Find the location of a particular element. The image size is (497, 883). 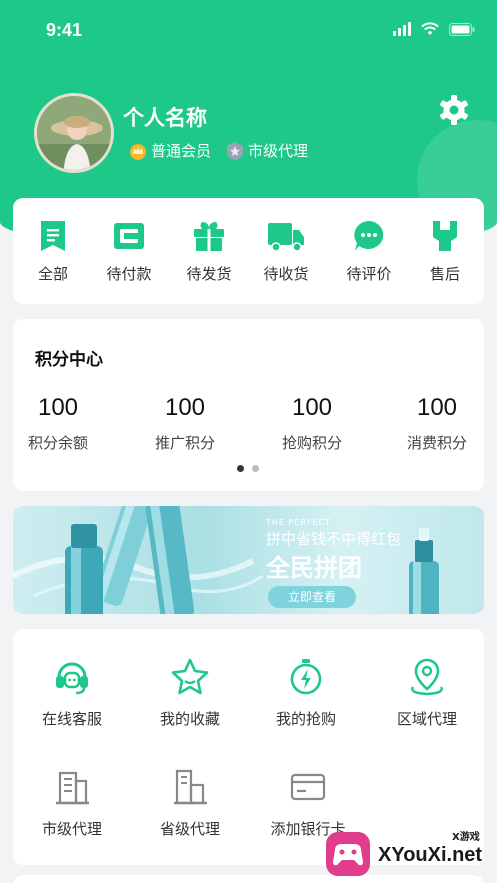

service-online-support-label: 在线客服 is located at coordinates (71, 719).